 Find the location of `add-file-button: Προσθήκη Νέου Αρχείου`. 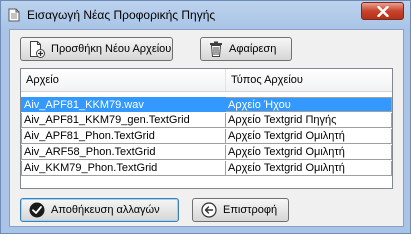

add-file-button: Προσθήκη Νέου Αρχείου is located at coordinates (96, 49).